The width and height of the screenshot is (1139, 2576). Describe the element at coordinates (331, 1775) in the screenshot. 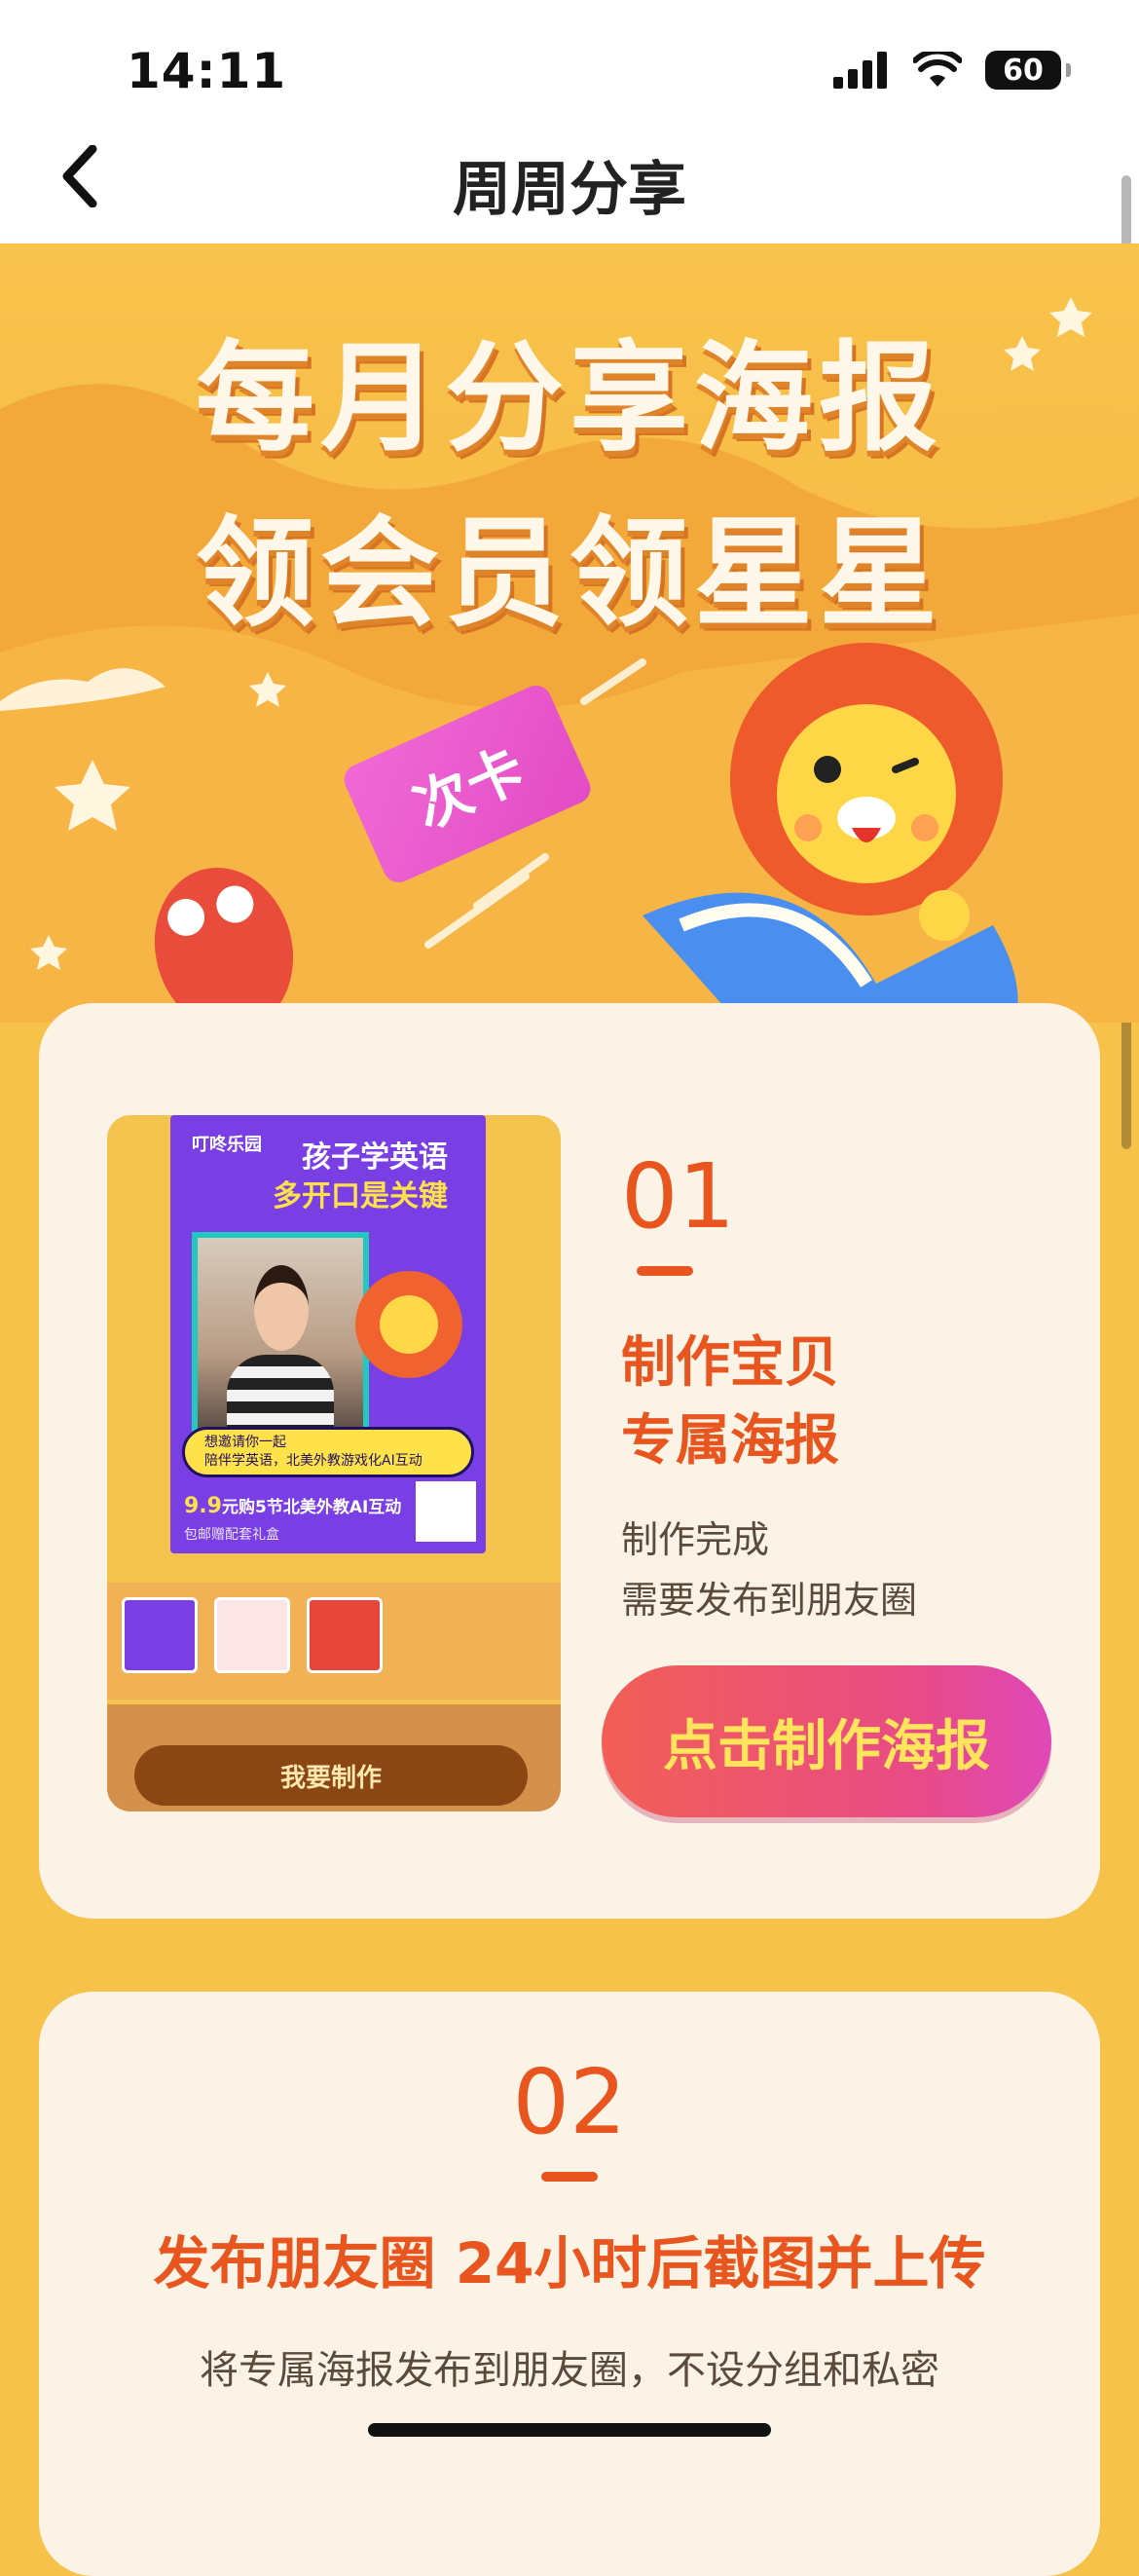

I see `make-poster-small-button: 我要制作` at that location.